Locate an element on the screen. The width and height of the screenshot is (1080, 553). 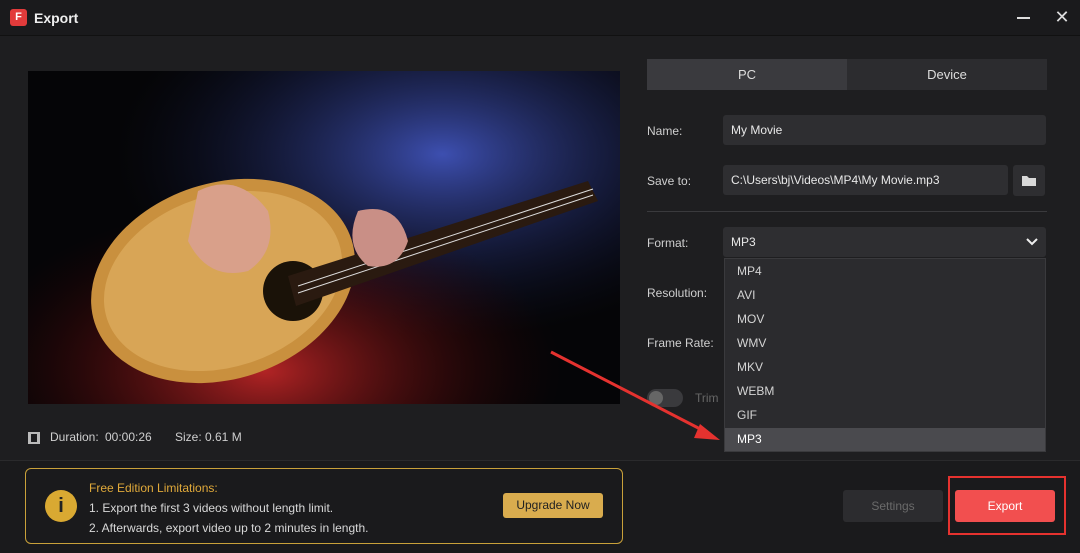
size-value: 0.61 M is located at coordinates (223, 437).